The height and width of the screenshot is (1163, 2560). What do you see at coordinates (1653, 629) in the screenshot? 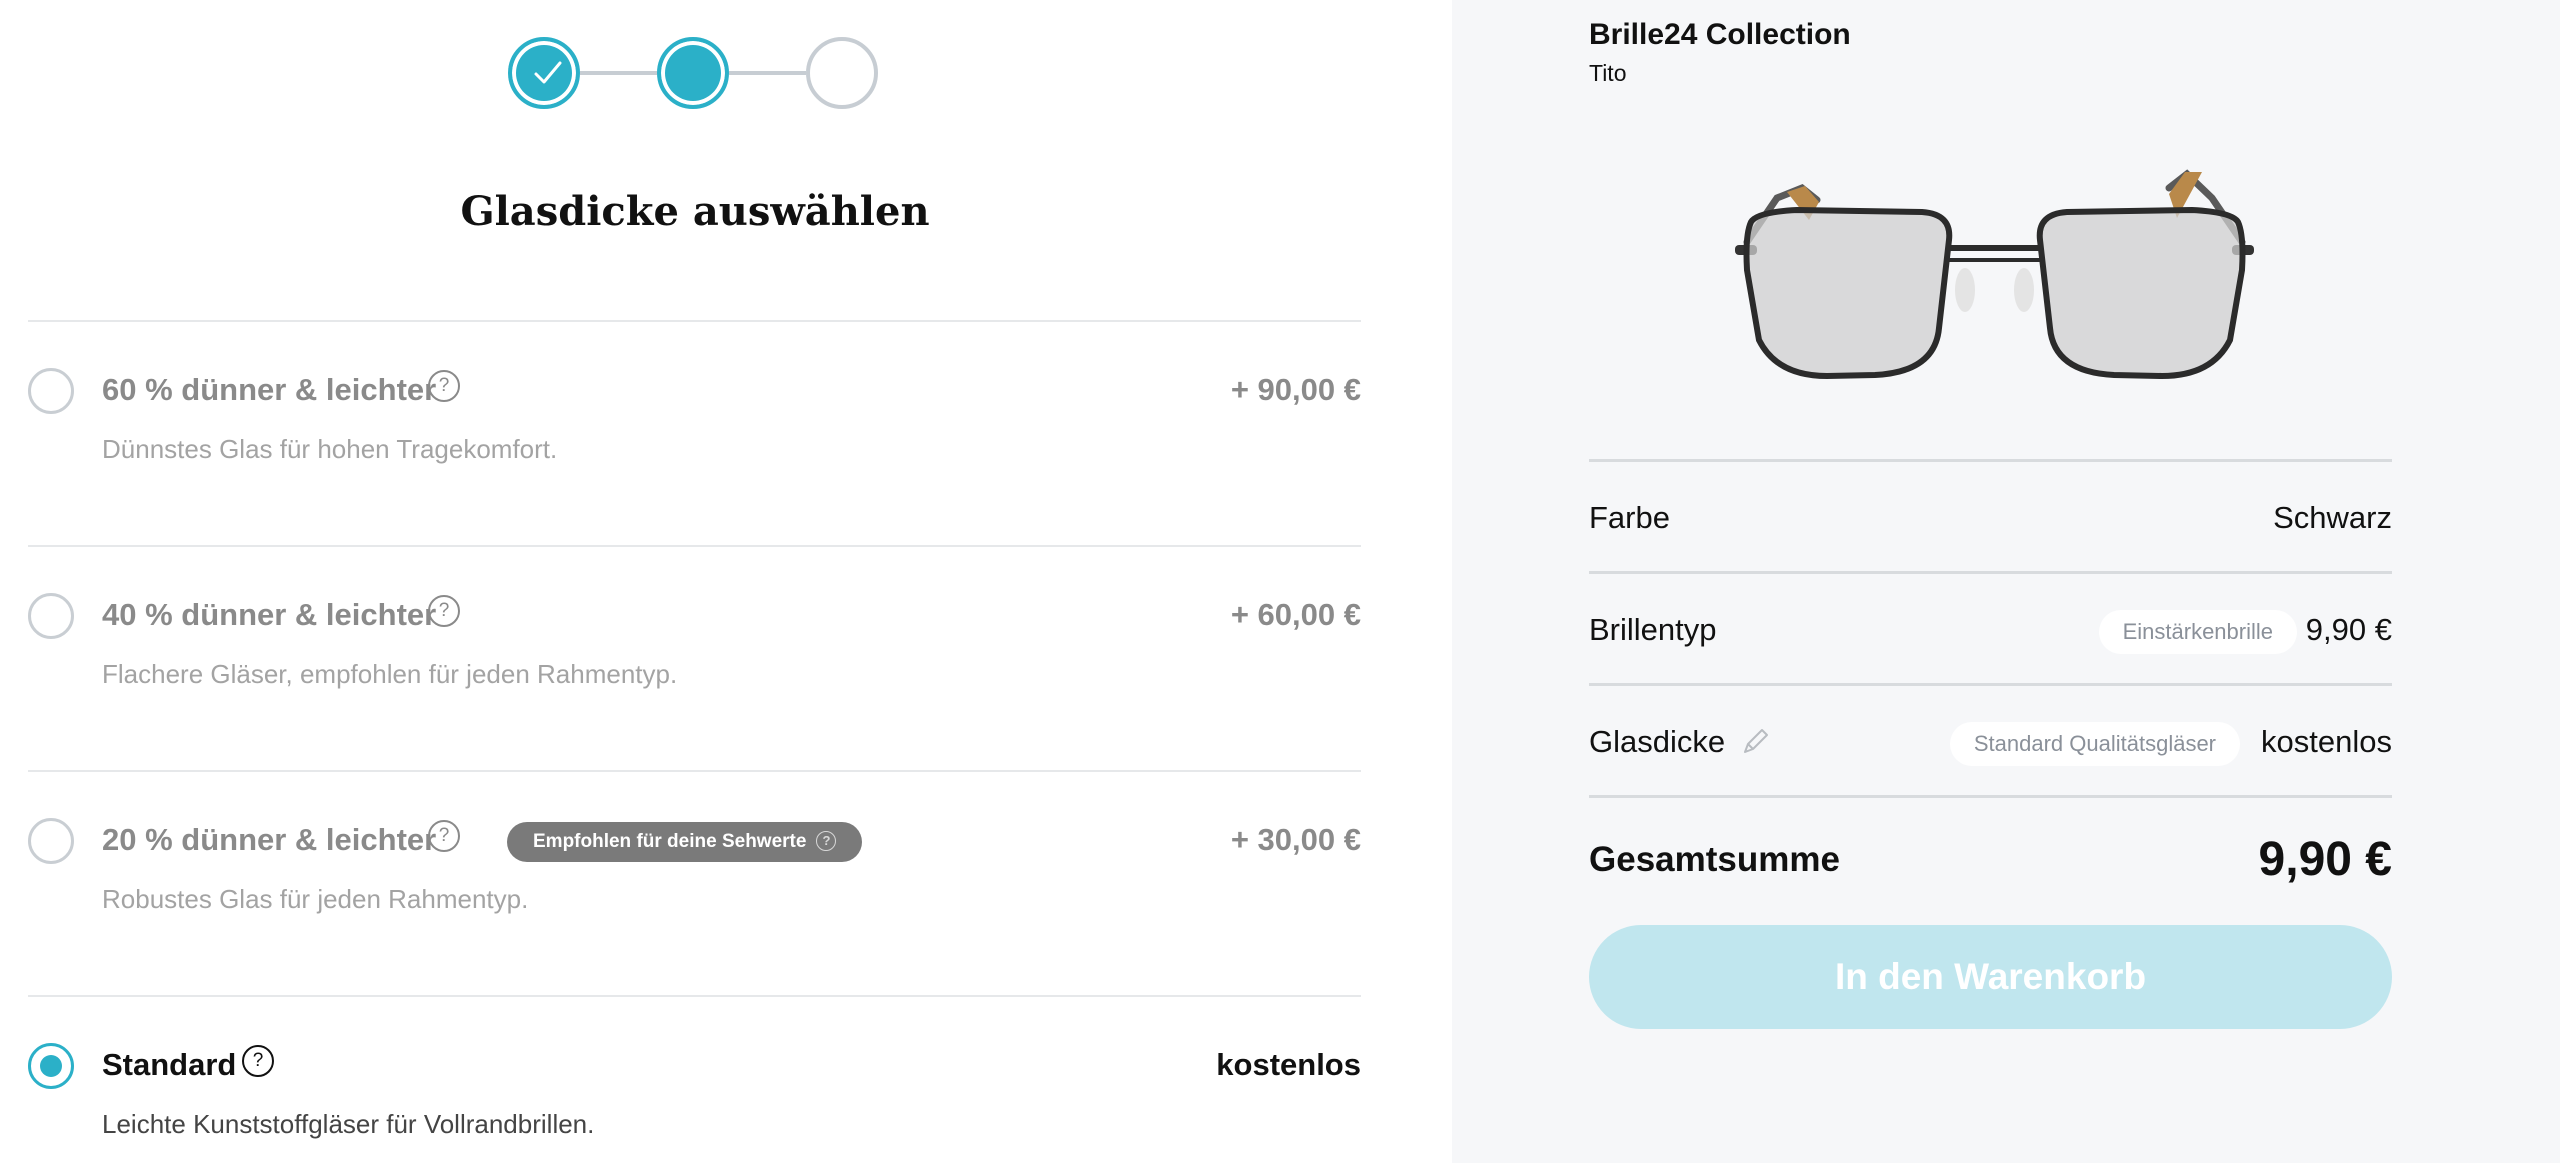
I see `row-label: Brillentyp` at bounding box center [1653, 629].